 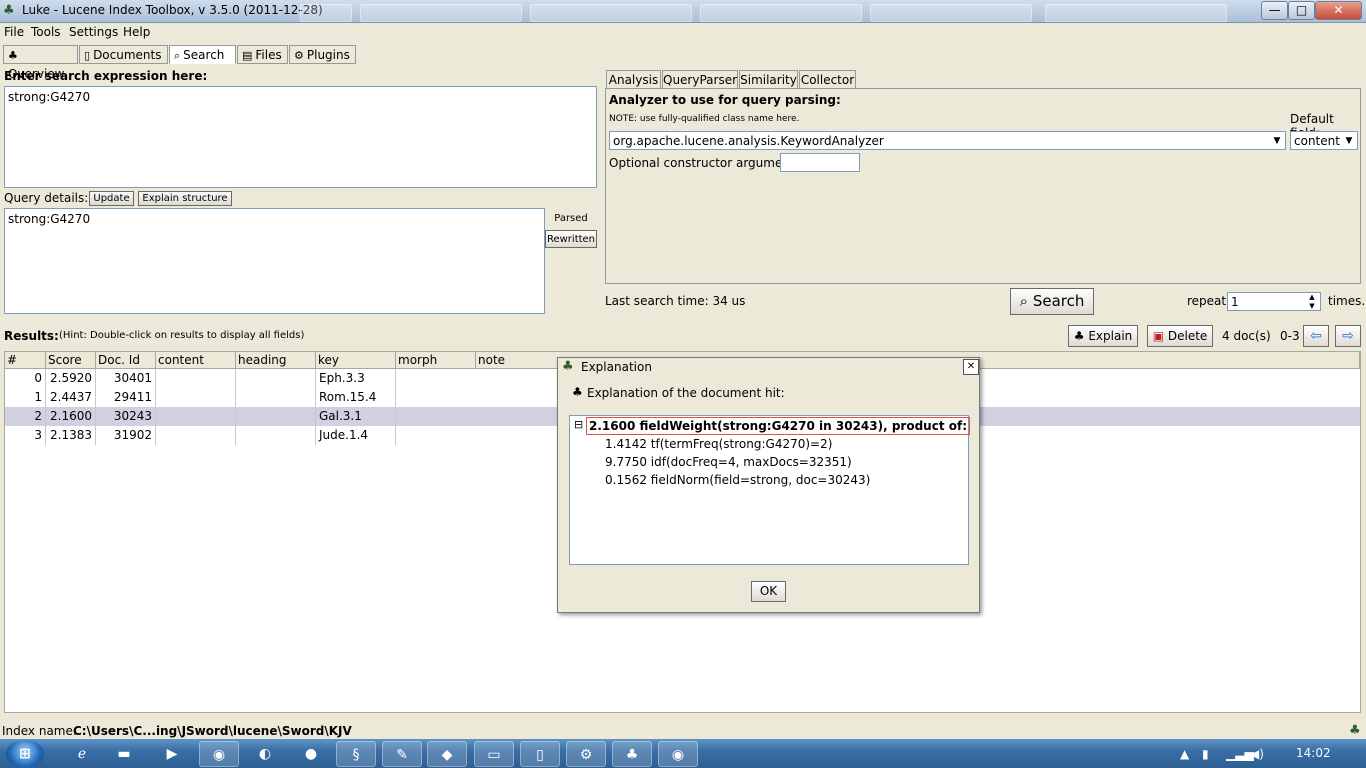 I want to click on cell-score: 2.1383, so click(x=71, y=435).